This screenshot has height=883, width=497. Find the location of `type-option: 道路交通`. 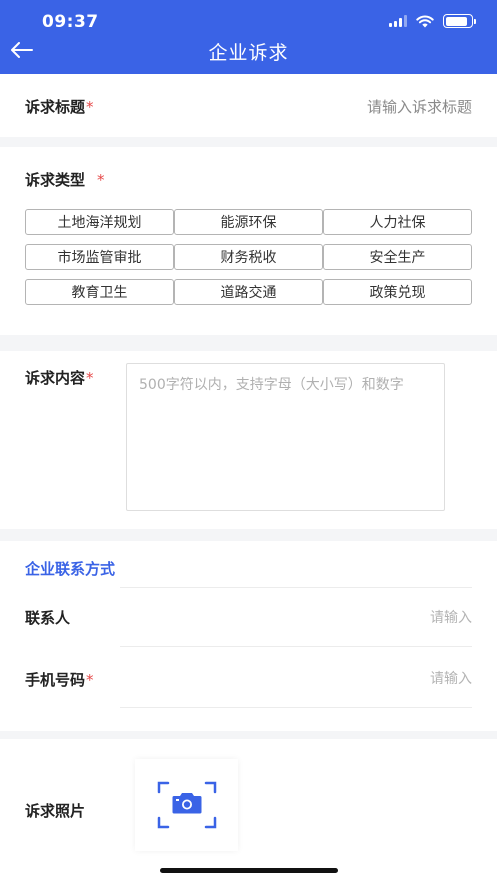

type-option: 道路交通 is located at coordinates (248, 292).